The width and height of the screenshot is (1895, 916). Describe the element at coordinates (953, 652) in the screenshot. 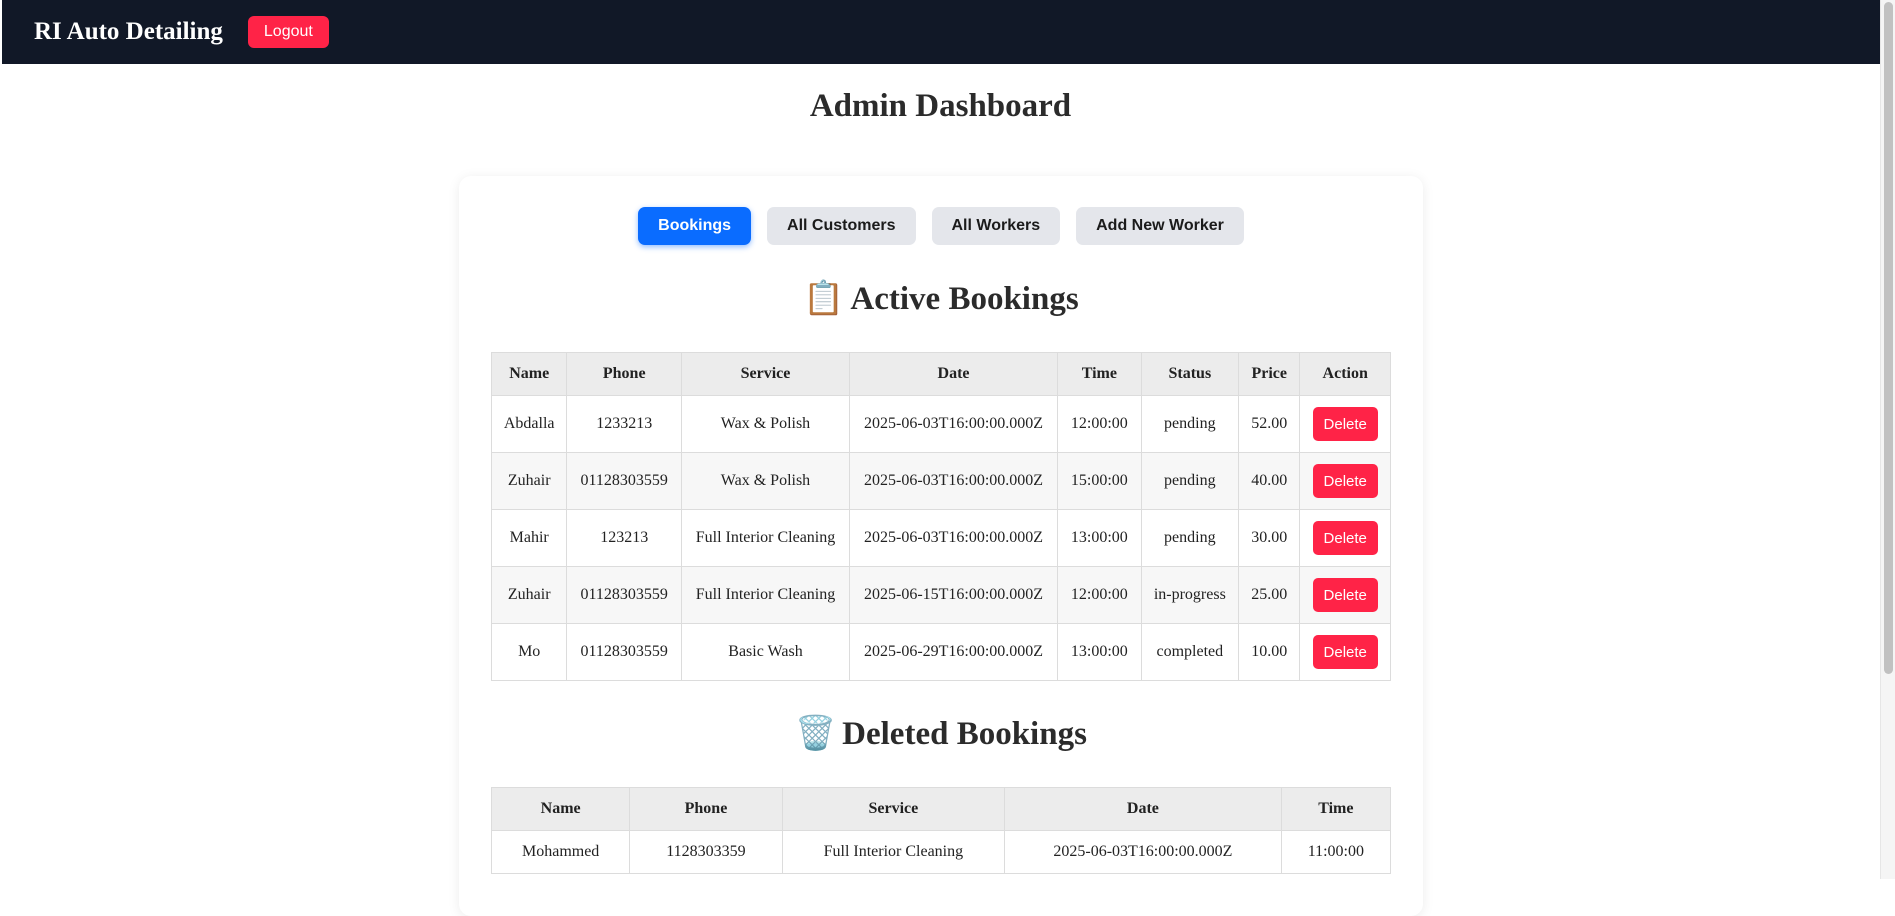

I see `cell-date: 2025-06-29T16:00:00.000Z` at that location.